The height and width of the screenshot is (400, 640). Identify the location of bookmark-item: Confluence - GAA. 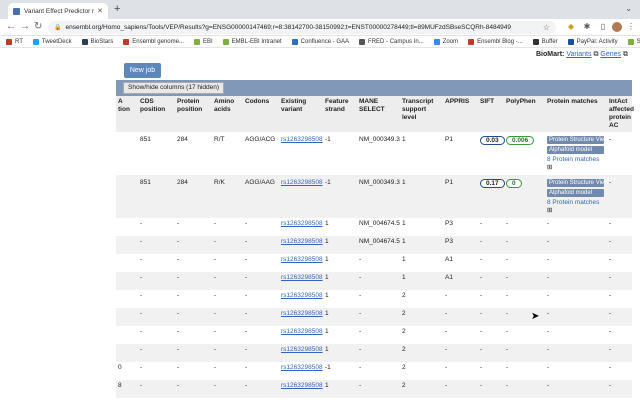
(320, 41).